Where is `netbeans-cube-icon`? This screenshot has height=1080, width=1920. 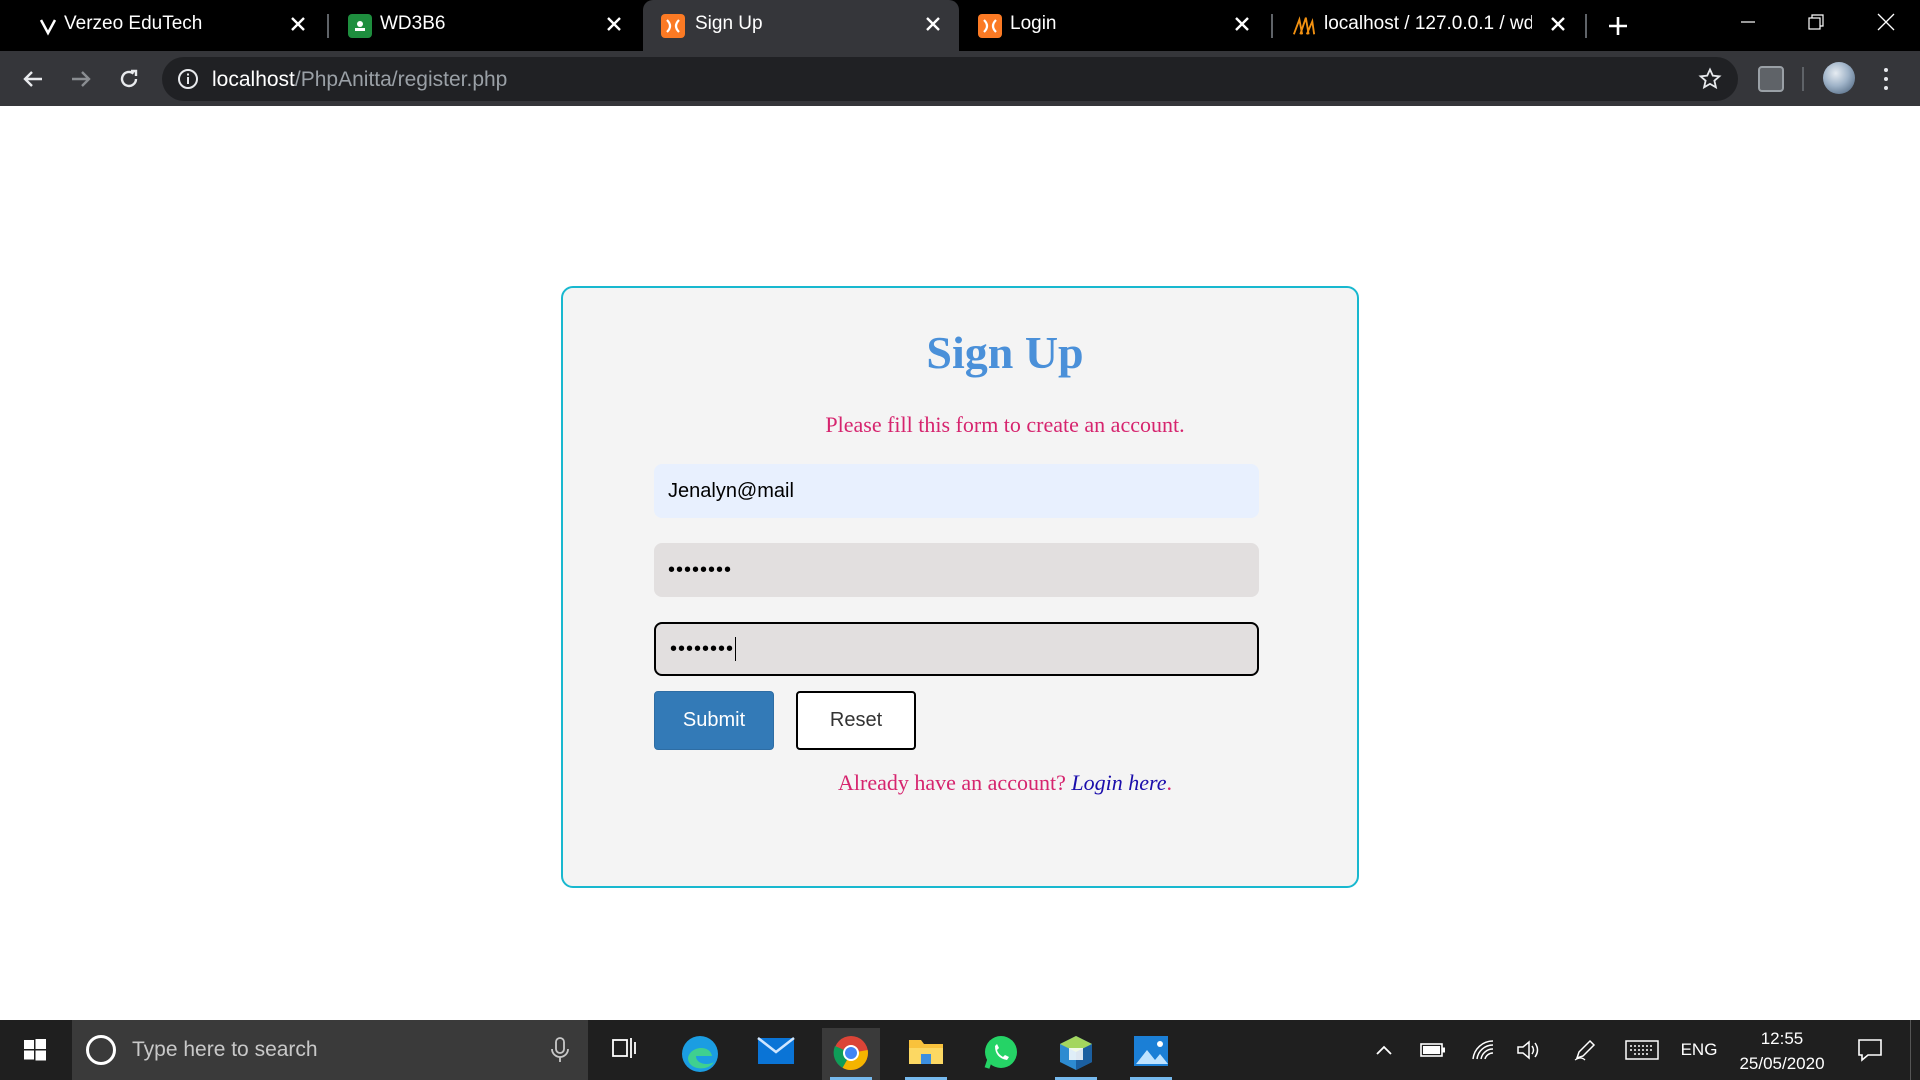
netbeans-cube-icon is located at coordinates (1076, 1053).